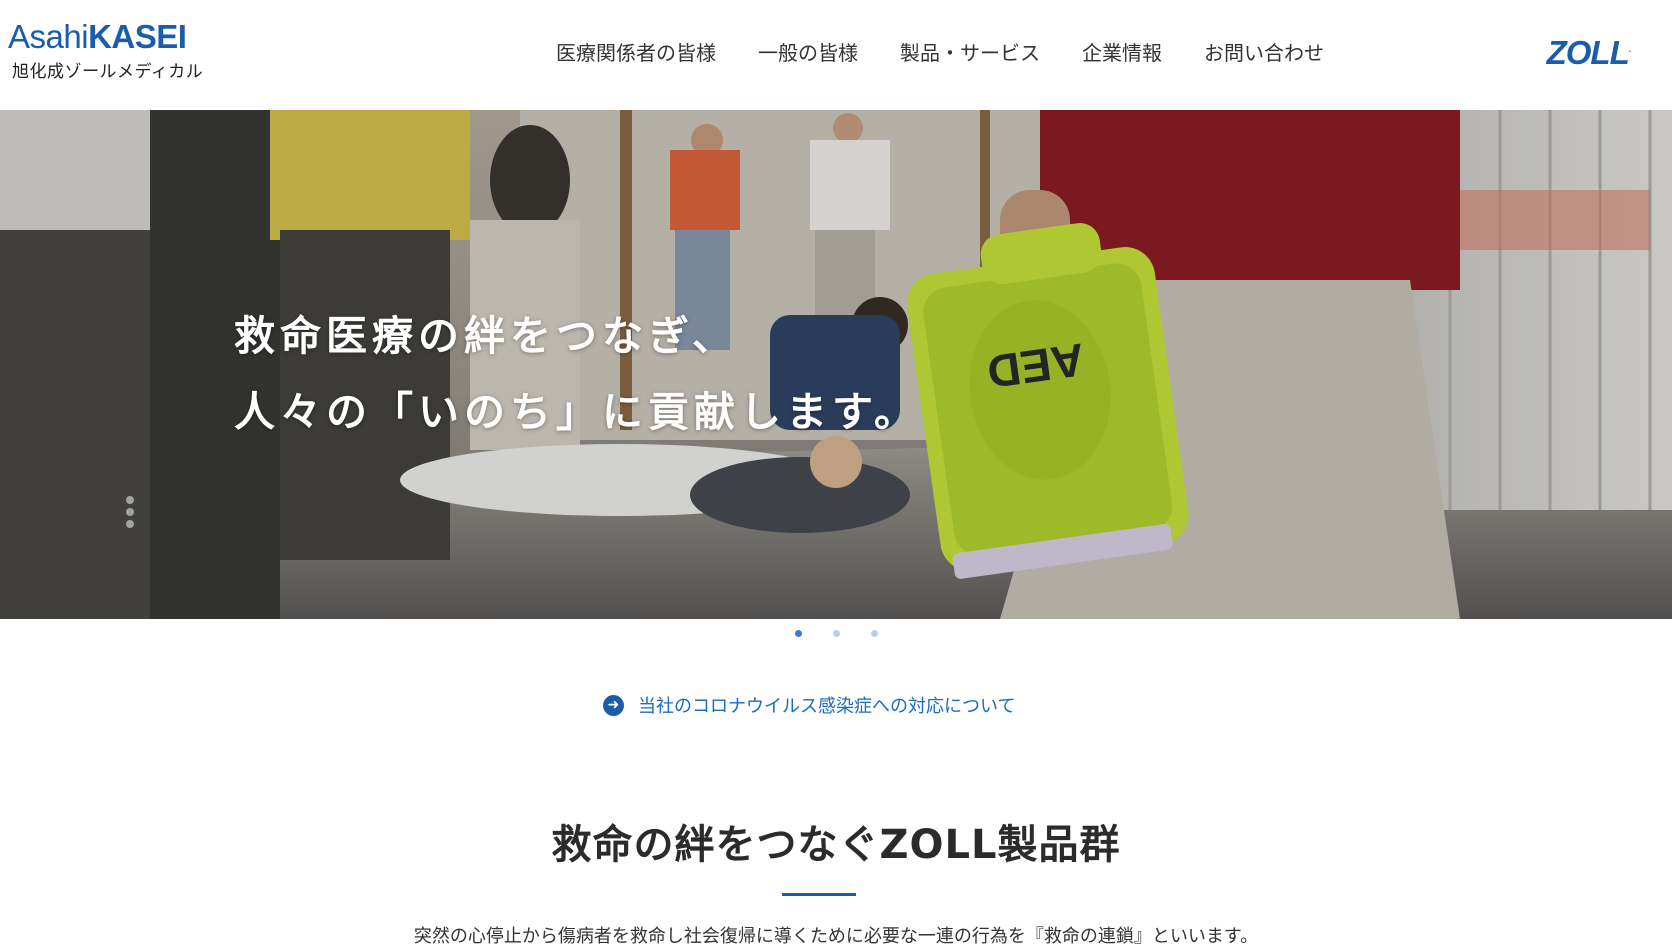 Image resolution: width=1672 pixels, height=948 pixels. What do you see at coordinates (577, 374) in the screenshot?
I see `hero-headline: 救命医療の絆をつなぎ、 人々の「いのち」に貢献します。` at bounding box center [577, 374].